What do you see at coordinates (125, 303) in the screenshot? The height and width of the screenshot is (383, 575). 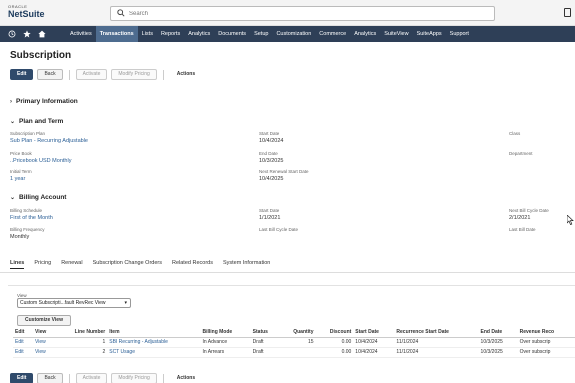 I see `chevron-down-icon: ▾` at bounding box center [125, 303].